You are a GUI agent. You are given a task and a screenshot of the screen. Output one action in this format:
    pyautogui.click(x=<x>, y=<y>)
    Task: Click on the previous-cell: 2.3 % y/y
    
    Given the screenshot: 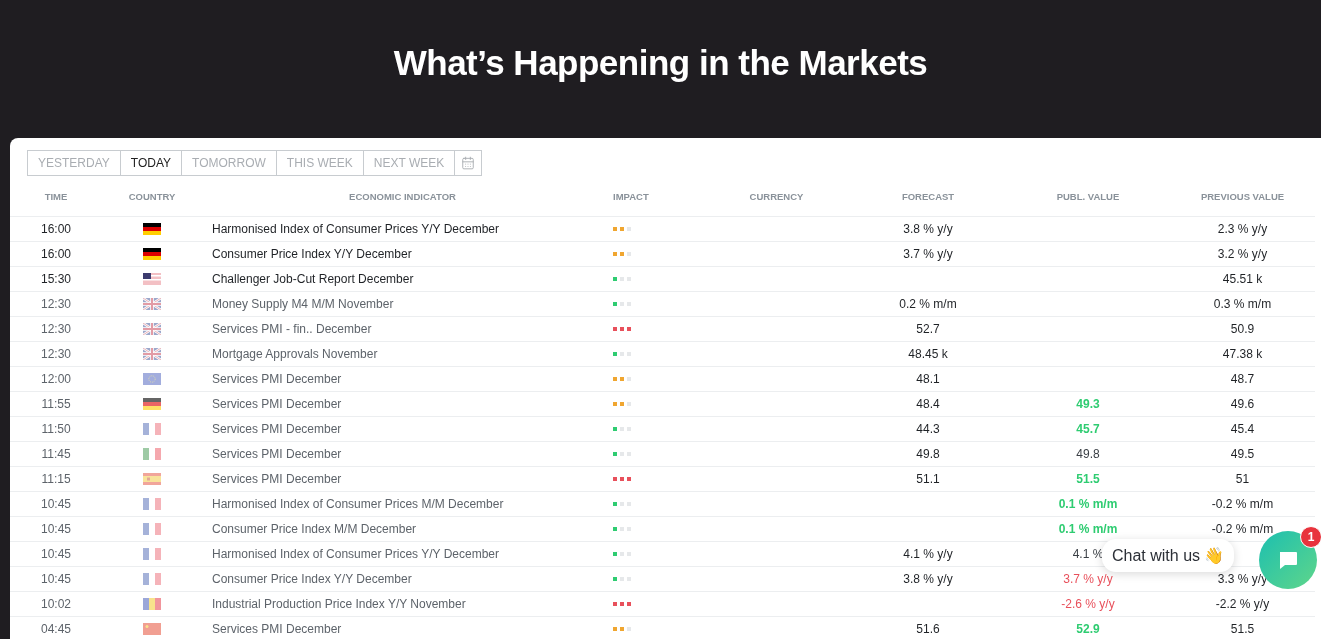 What is the action you would take?
    pyautogui.click(x=1242, y=229)
    